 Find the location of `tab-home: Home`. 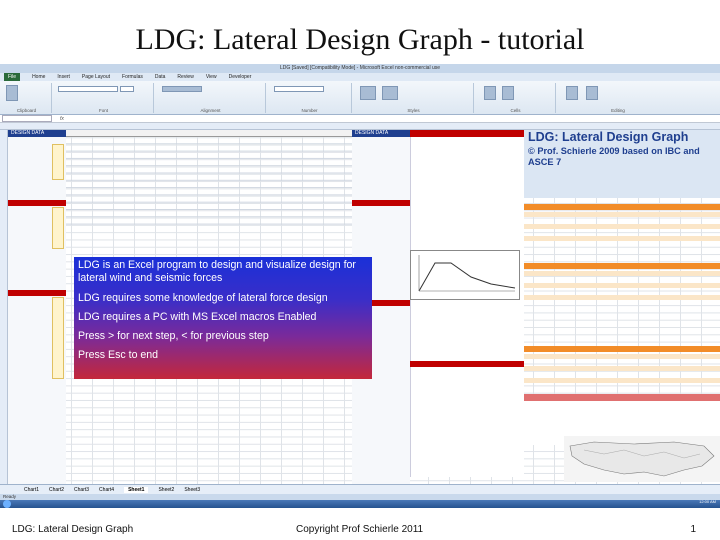

tab-home: Home is located at coordinates (38, 77).